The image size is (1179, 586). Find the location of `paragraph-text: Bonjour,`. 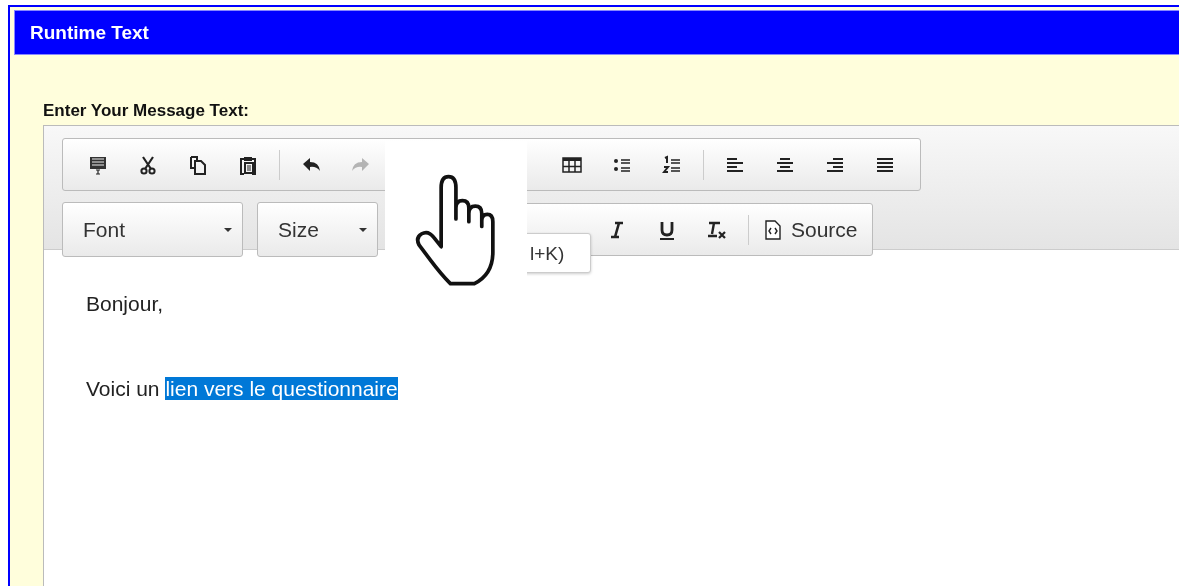

paragraph-text: Bonjour, is located at coordinates (125, 304).